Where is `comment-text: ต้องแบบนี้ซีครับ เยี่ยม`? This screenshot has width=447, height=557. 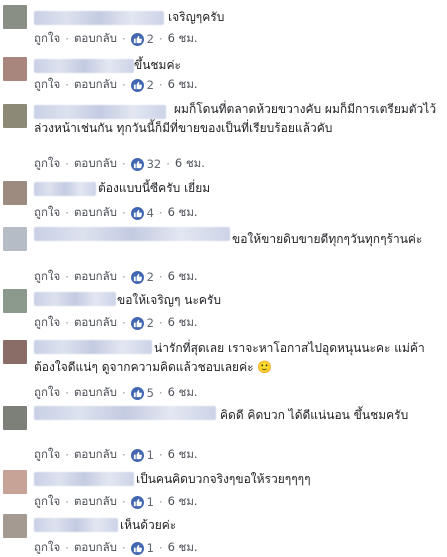
comment-text: ต้องแบบนี้ซีครับ เยี่ยม is located at coordinates (154, 188).